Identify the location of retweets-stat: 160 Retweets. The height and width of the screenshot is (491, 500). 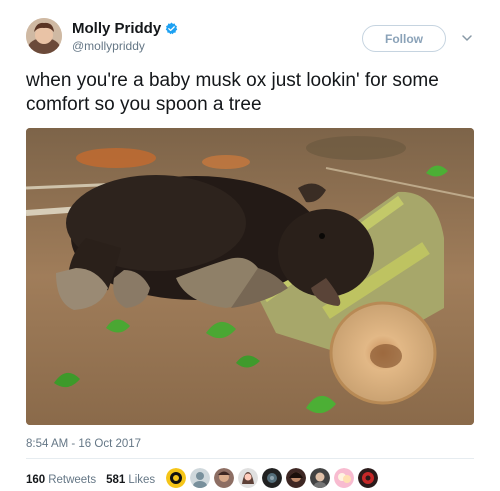
(61, 480).